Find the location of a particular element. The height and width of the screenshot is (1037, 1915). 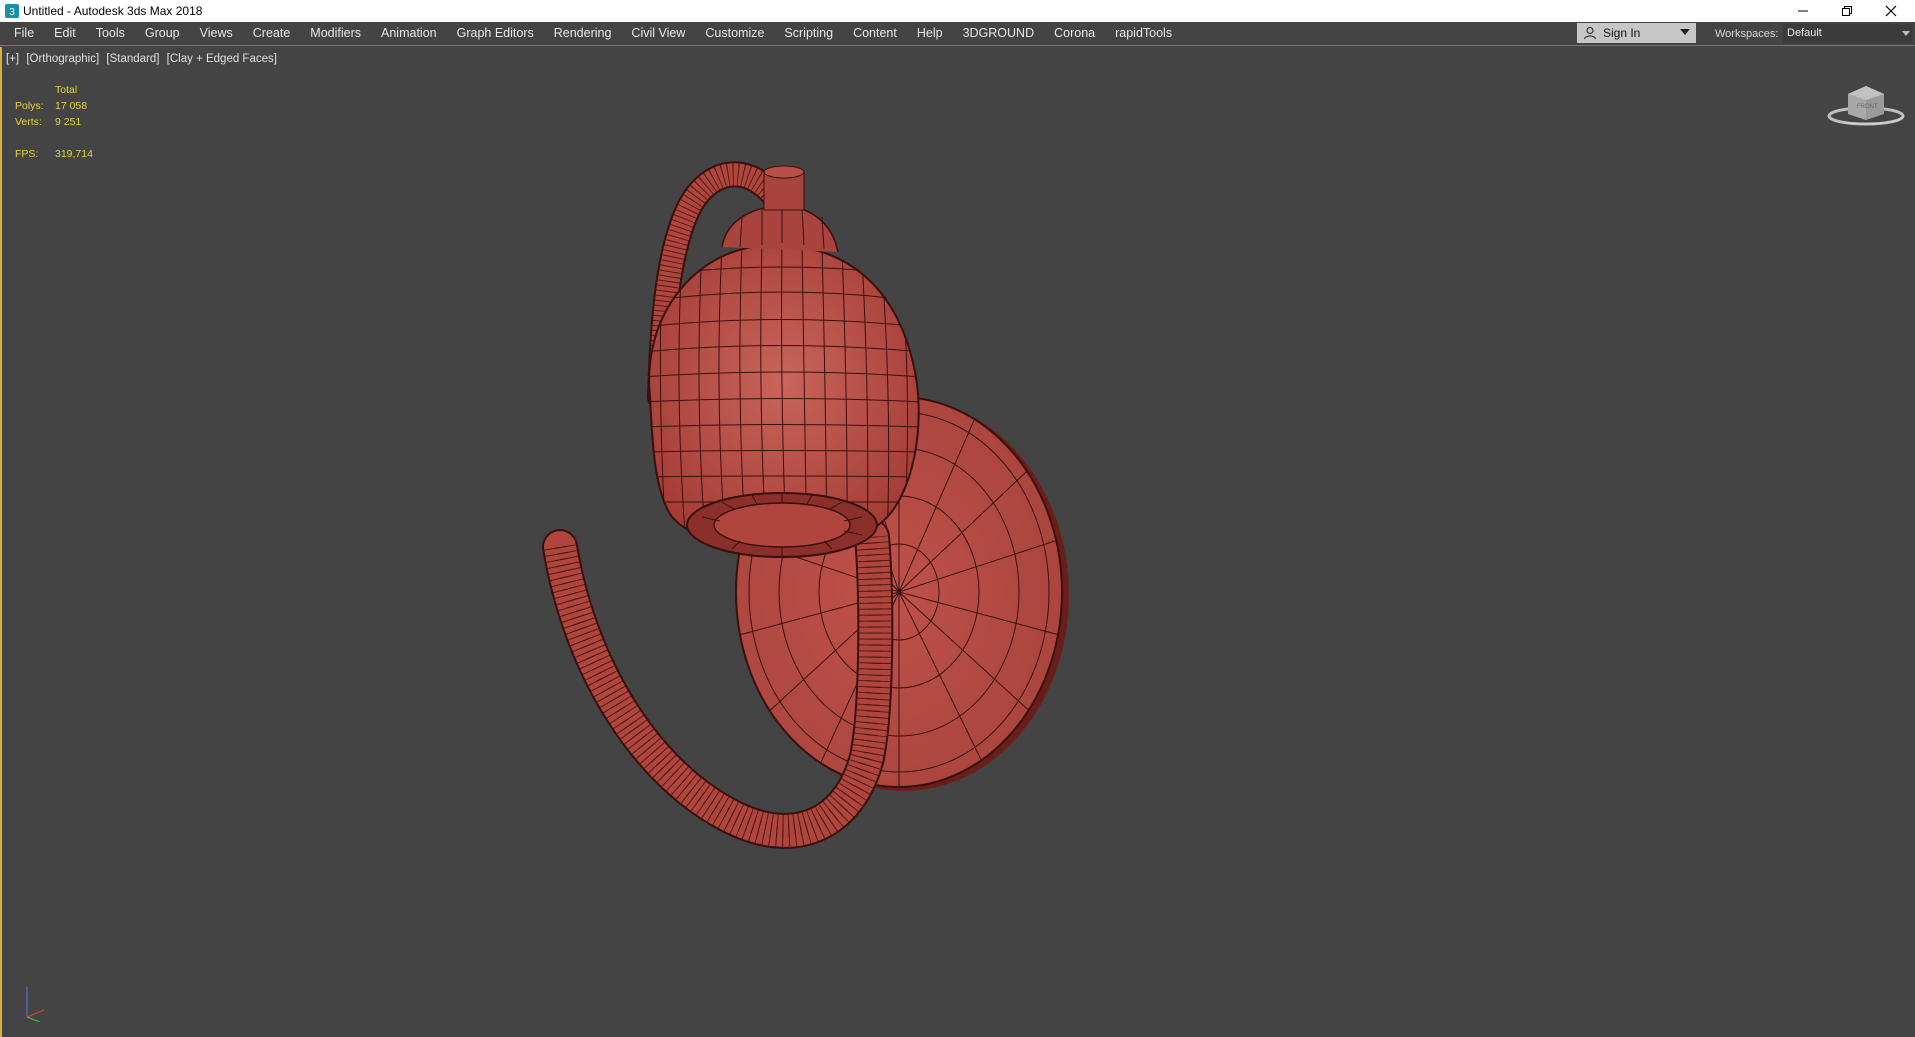

menu-rapidtools: rapidTools is located at coordinates (1143, 33).